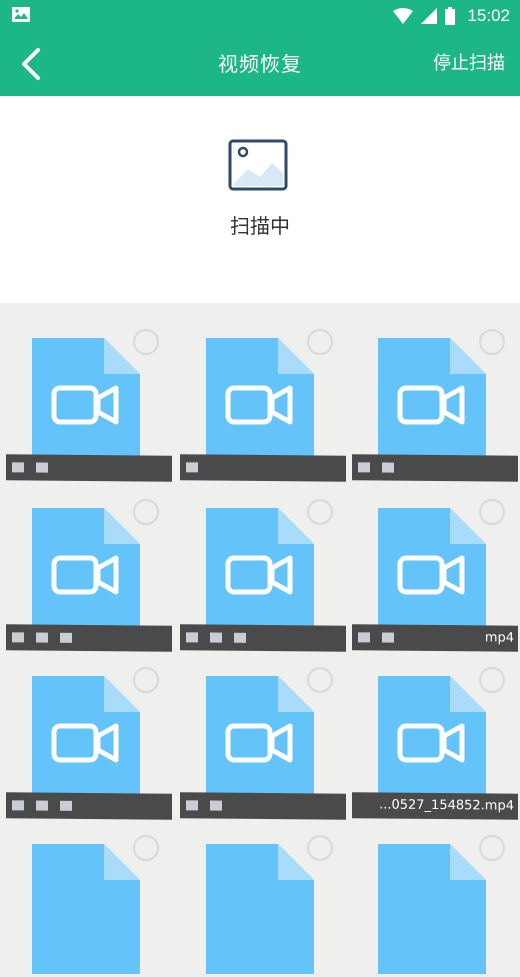 This screenshot has width=520, height=977. What do you see at coordinates (260, 16) in the screenshot?
I see `status-bar: 15:02` at bounding box center [260, 16].